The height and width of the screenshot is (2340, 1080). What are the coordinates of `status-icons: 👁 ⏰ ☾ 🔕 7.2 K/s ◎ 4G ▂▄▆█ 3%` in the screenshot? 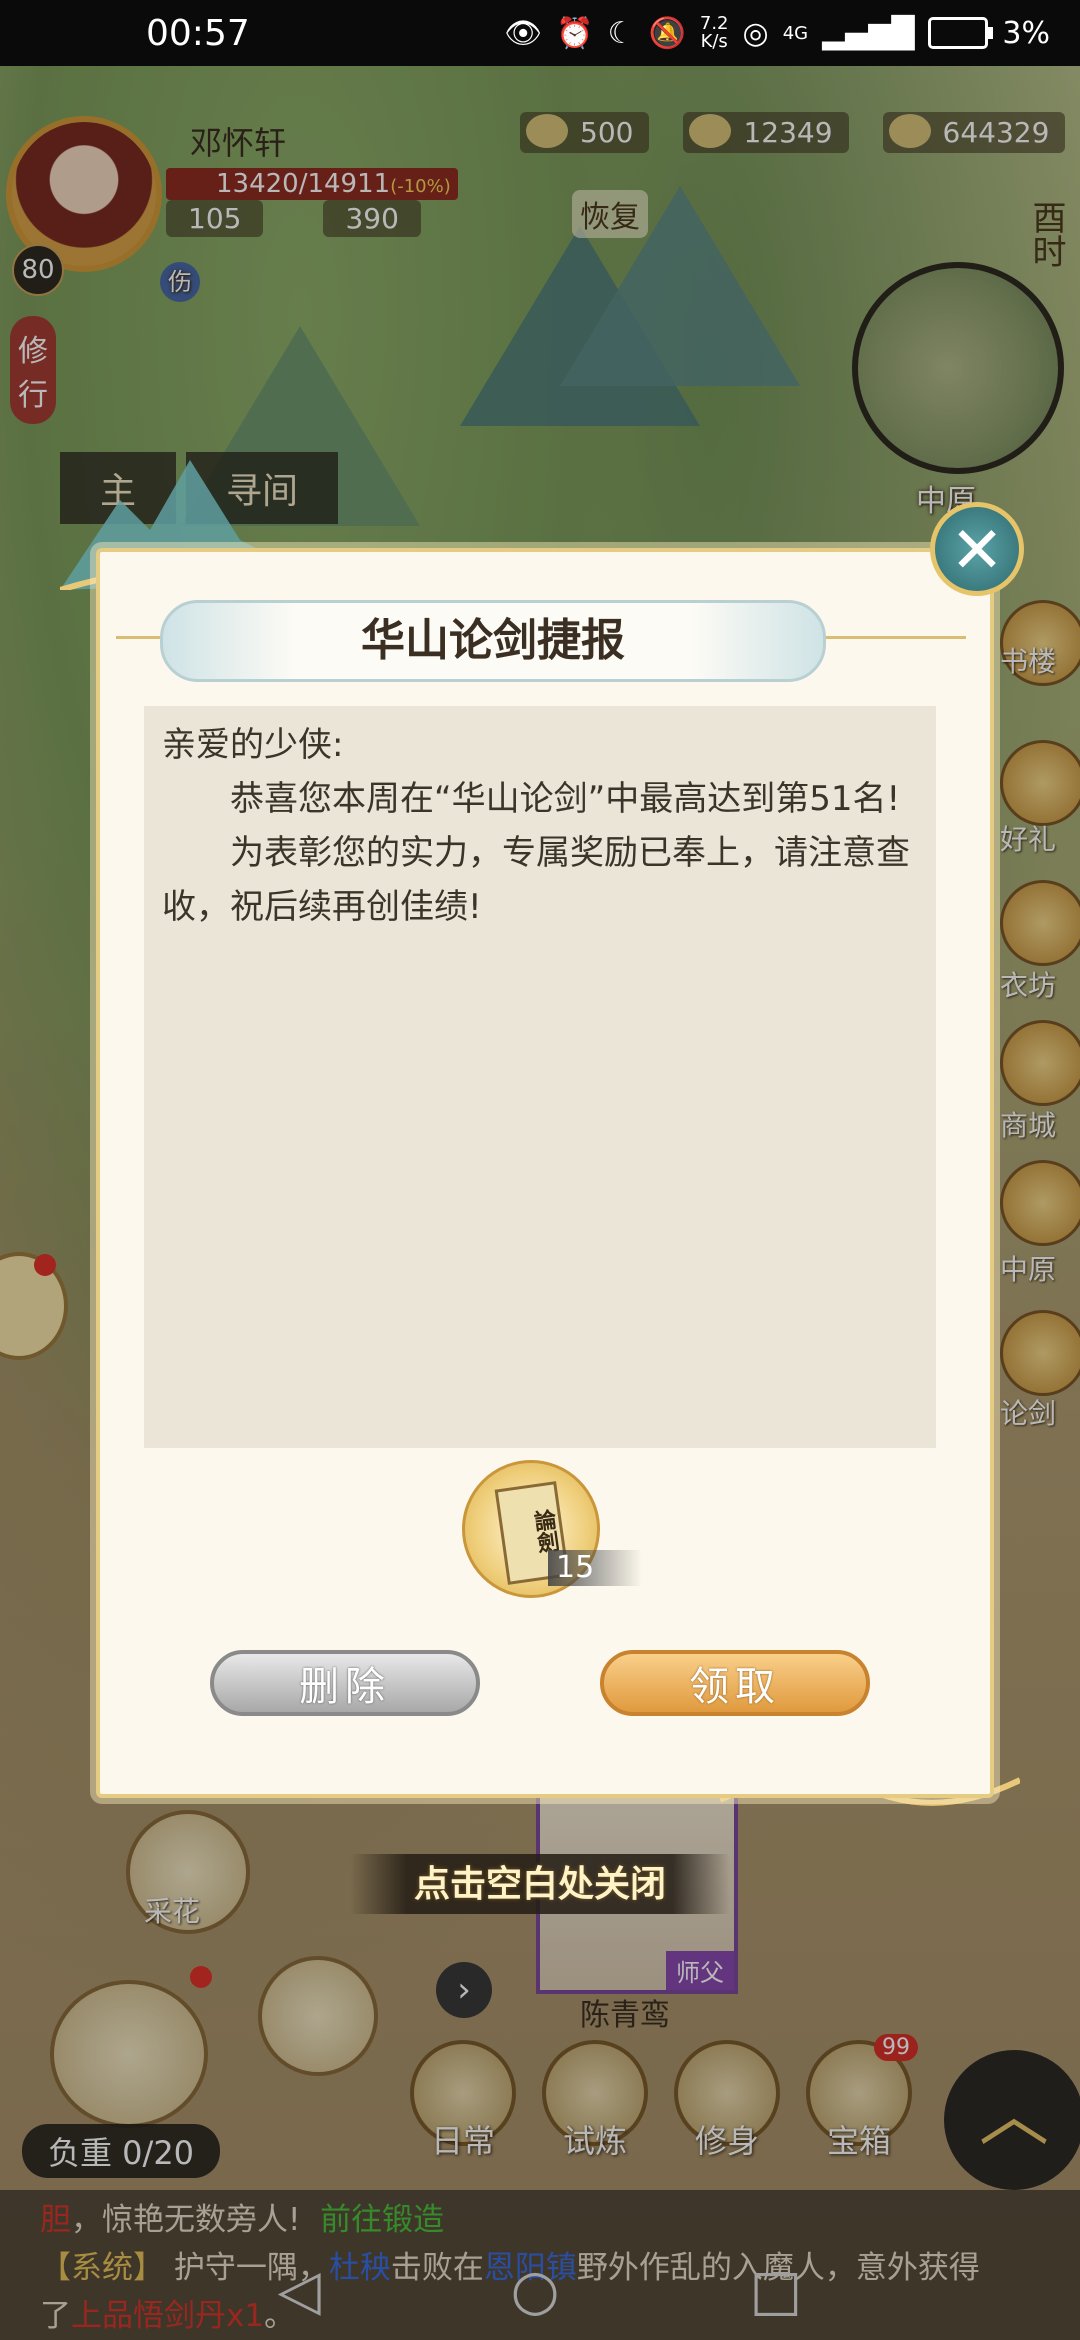 It's located at (777, 33).